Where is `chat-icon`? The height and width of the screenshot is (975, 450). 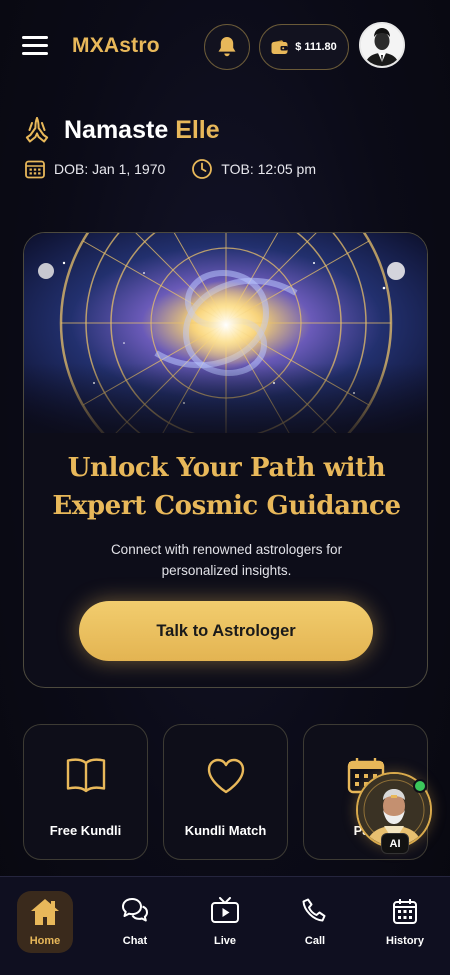
chat-icon is located at coordinates (135, 910).